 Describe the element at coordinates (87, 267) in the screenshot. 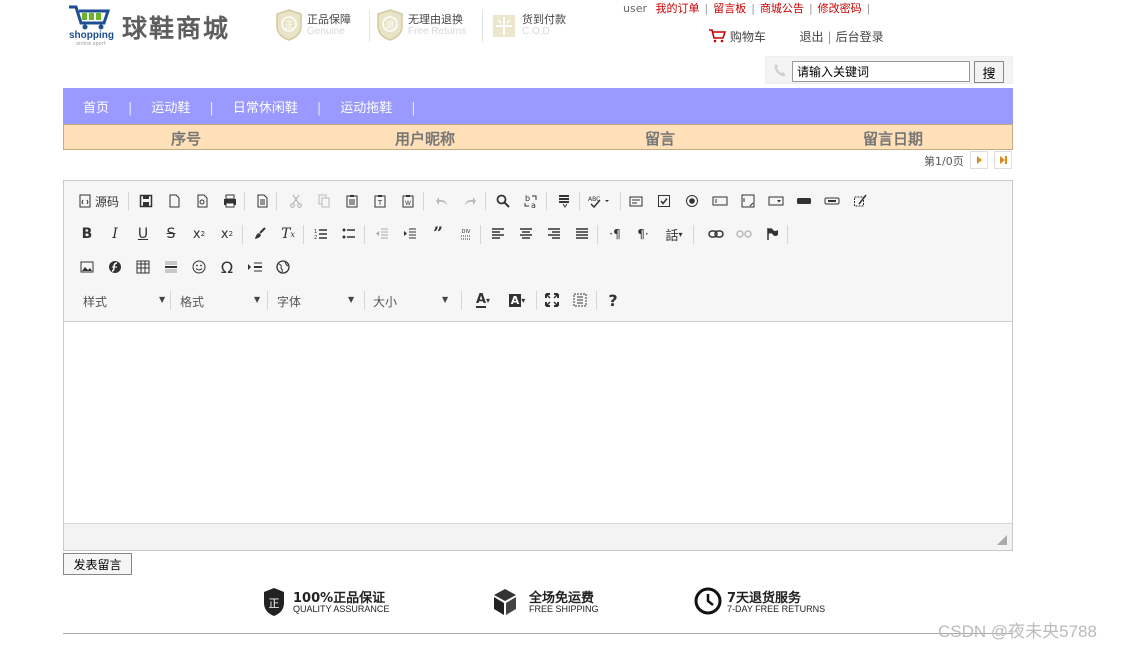

I see `image-icon` at that location.